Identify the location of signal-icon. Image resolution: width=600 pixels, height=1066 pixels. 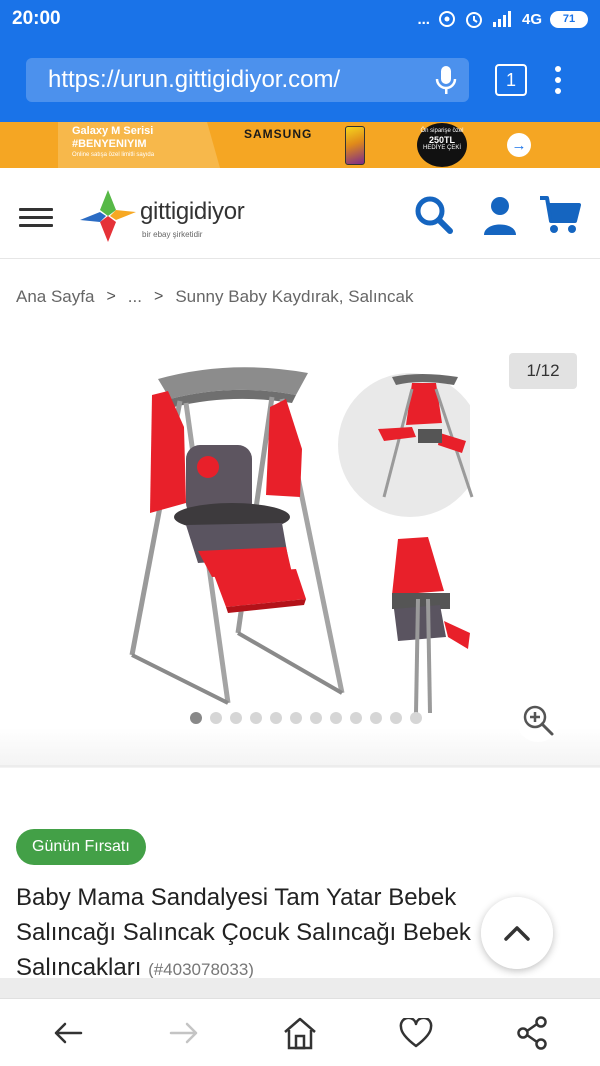
(501, 19).